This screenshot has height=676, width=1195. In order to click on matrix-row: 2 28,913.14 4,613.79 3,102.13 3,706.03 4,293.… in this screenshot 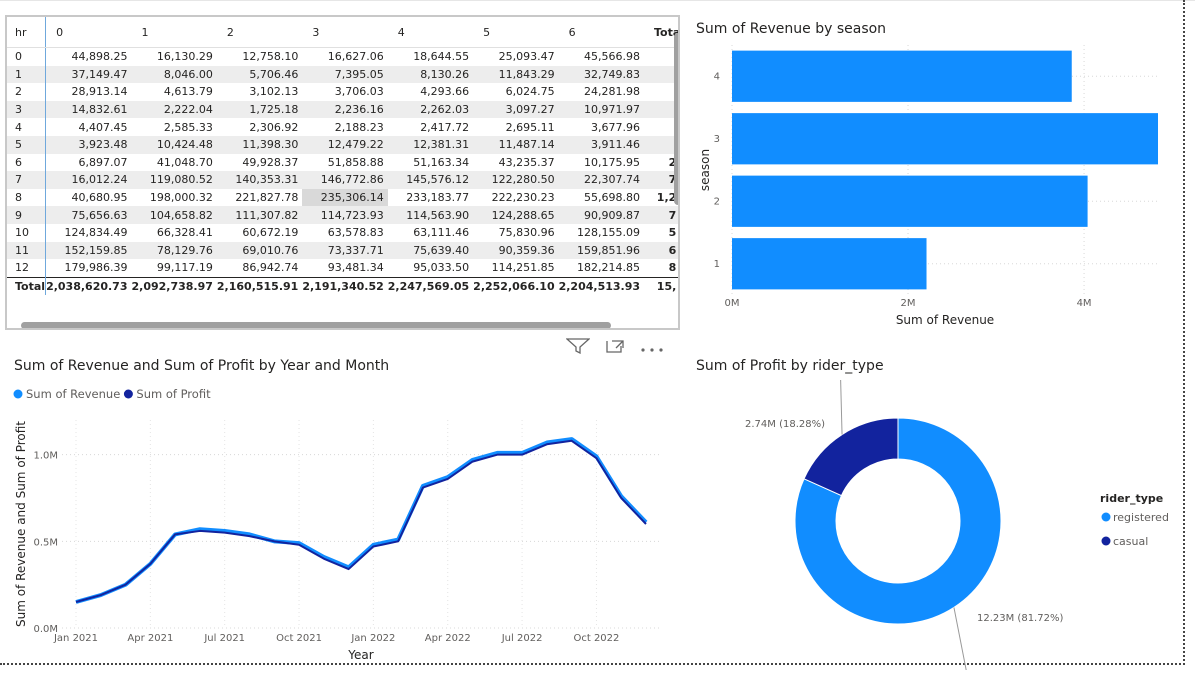, I will do `click(342, 92)`.